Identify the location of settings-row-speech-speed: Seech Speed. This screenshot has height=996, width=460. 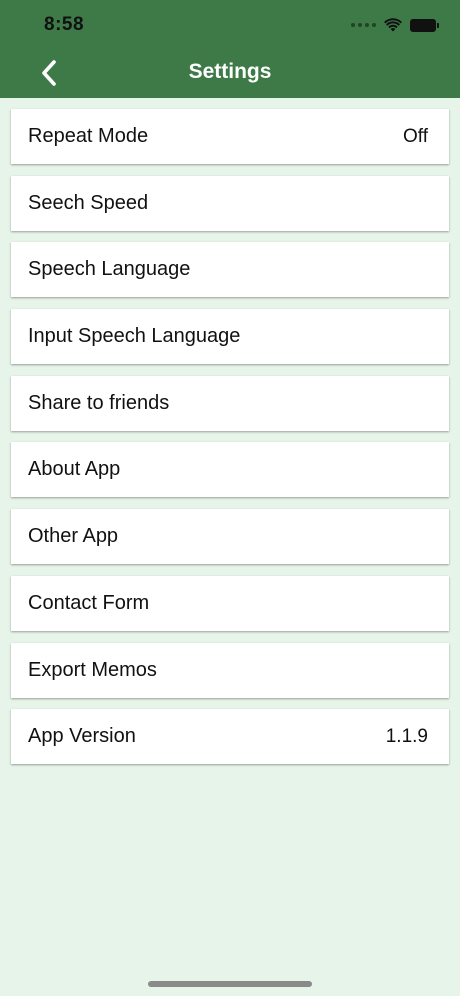
(230, 203).